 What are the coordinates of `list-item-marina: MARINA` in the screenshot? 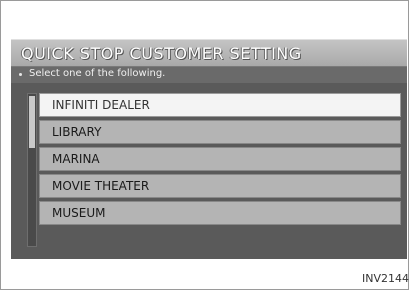 It's located at (220, 159).